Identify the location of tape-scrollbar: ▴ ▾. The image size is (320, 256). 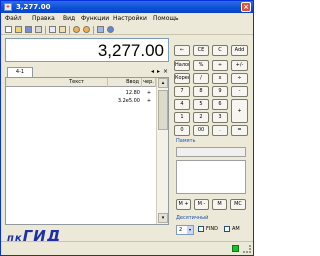
(162, 151).